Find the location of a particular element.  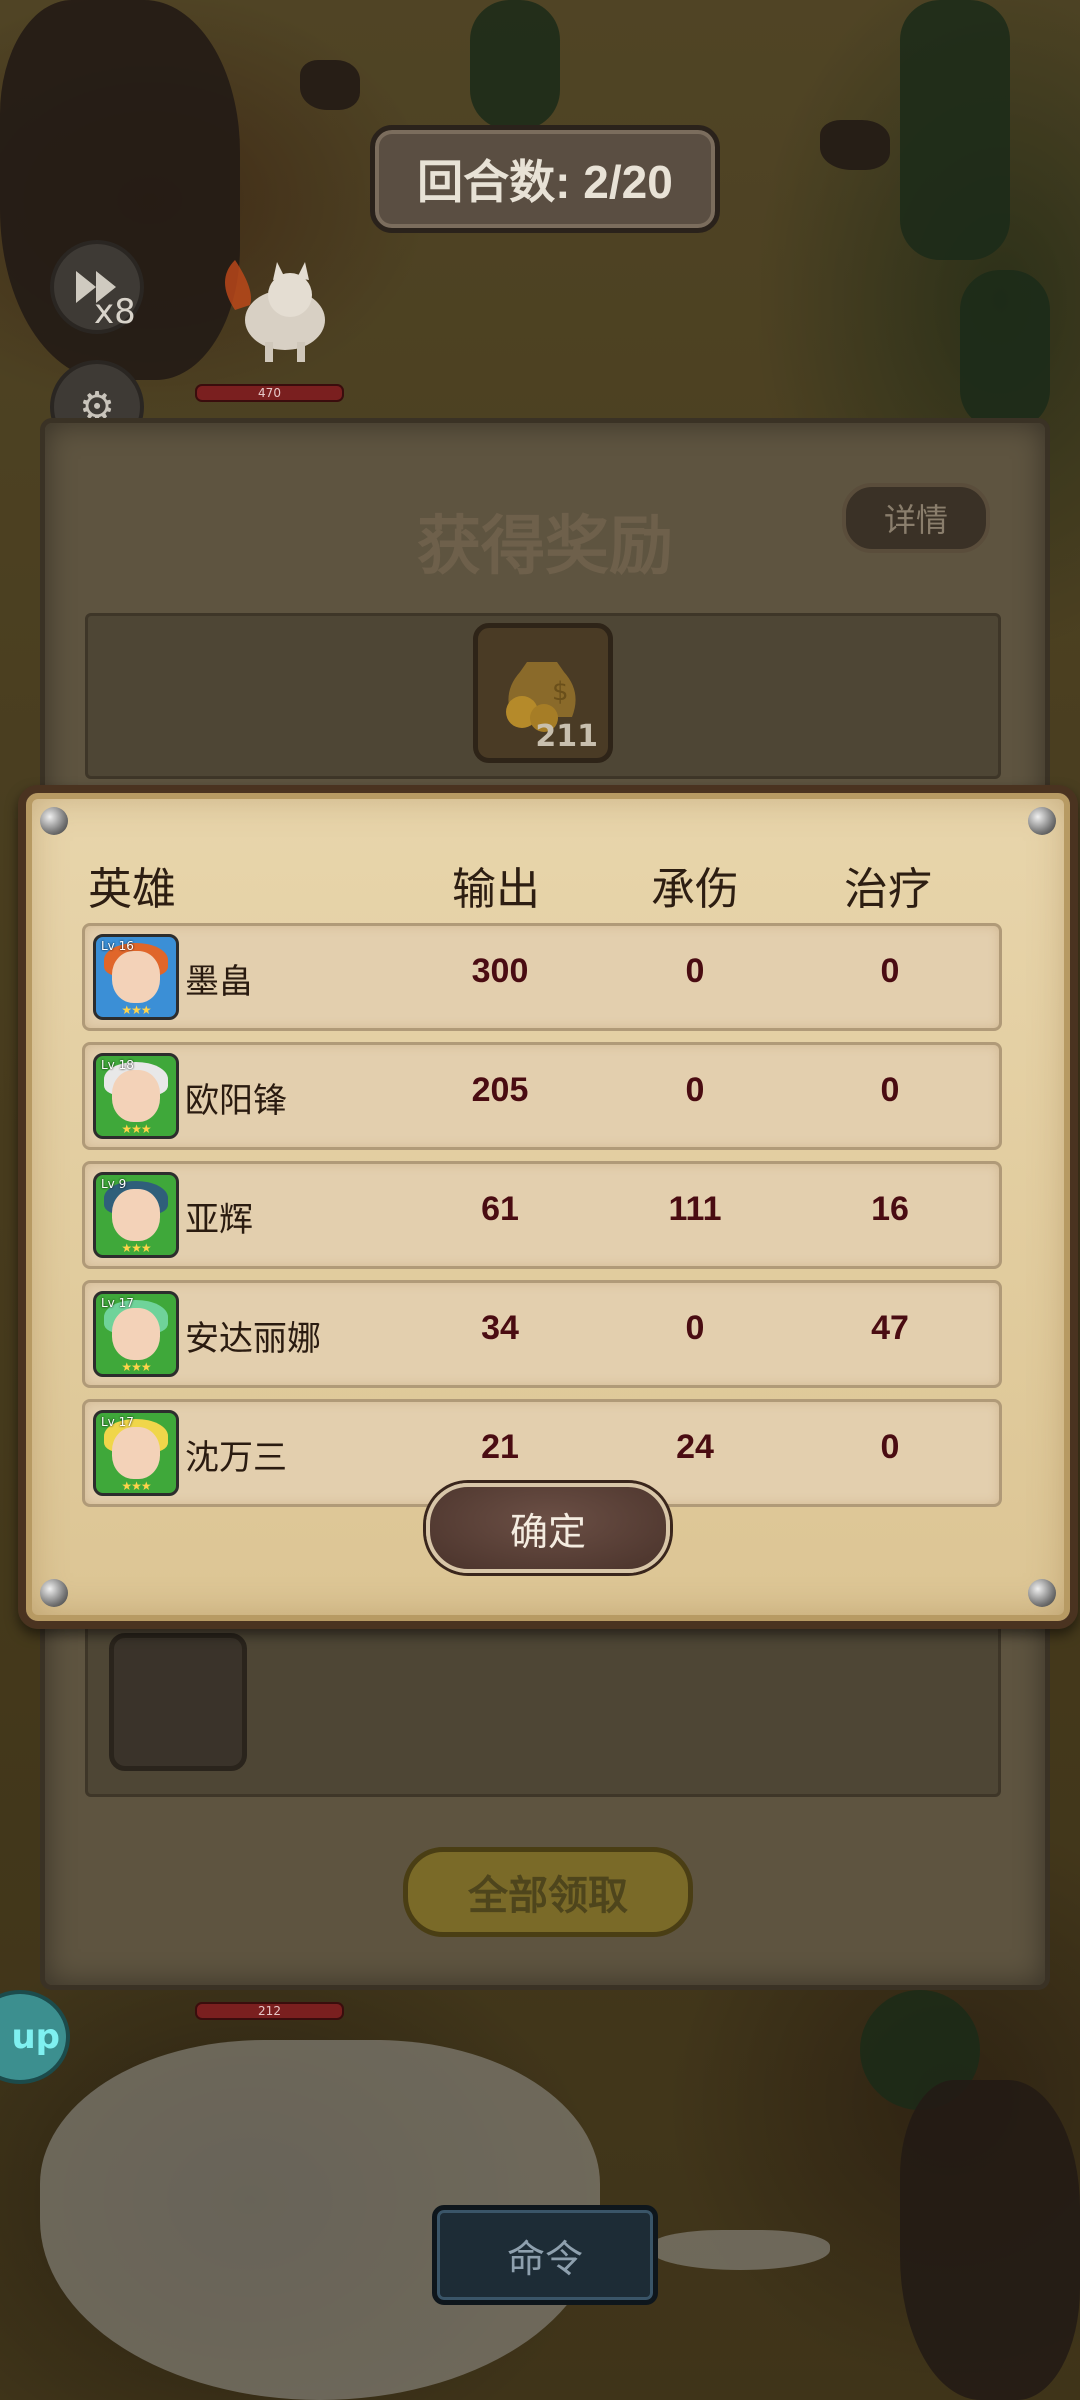

hero-row: Lv 18 ★★★ 欧阳锋 205 0 0 is located at coordinates (542, 1096).